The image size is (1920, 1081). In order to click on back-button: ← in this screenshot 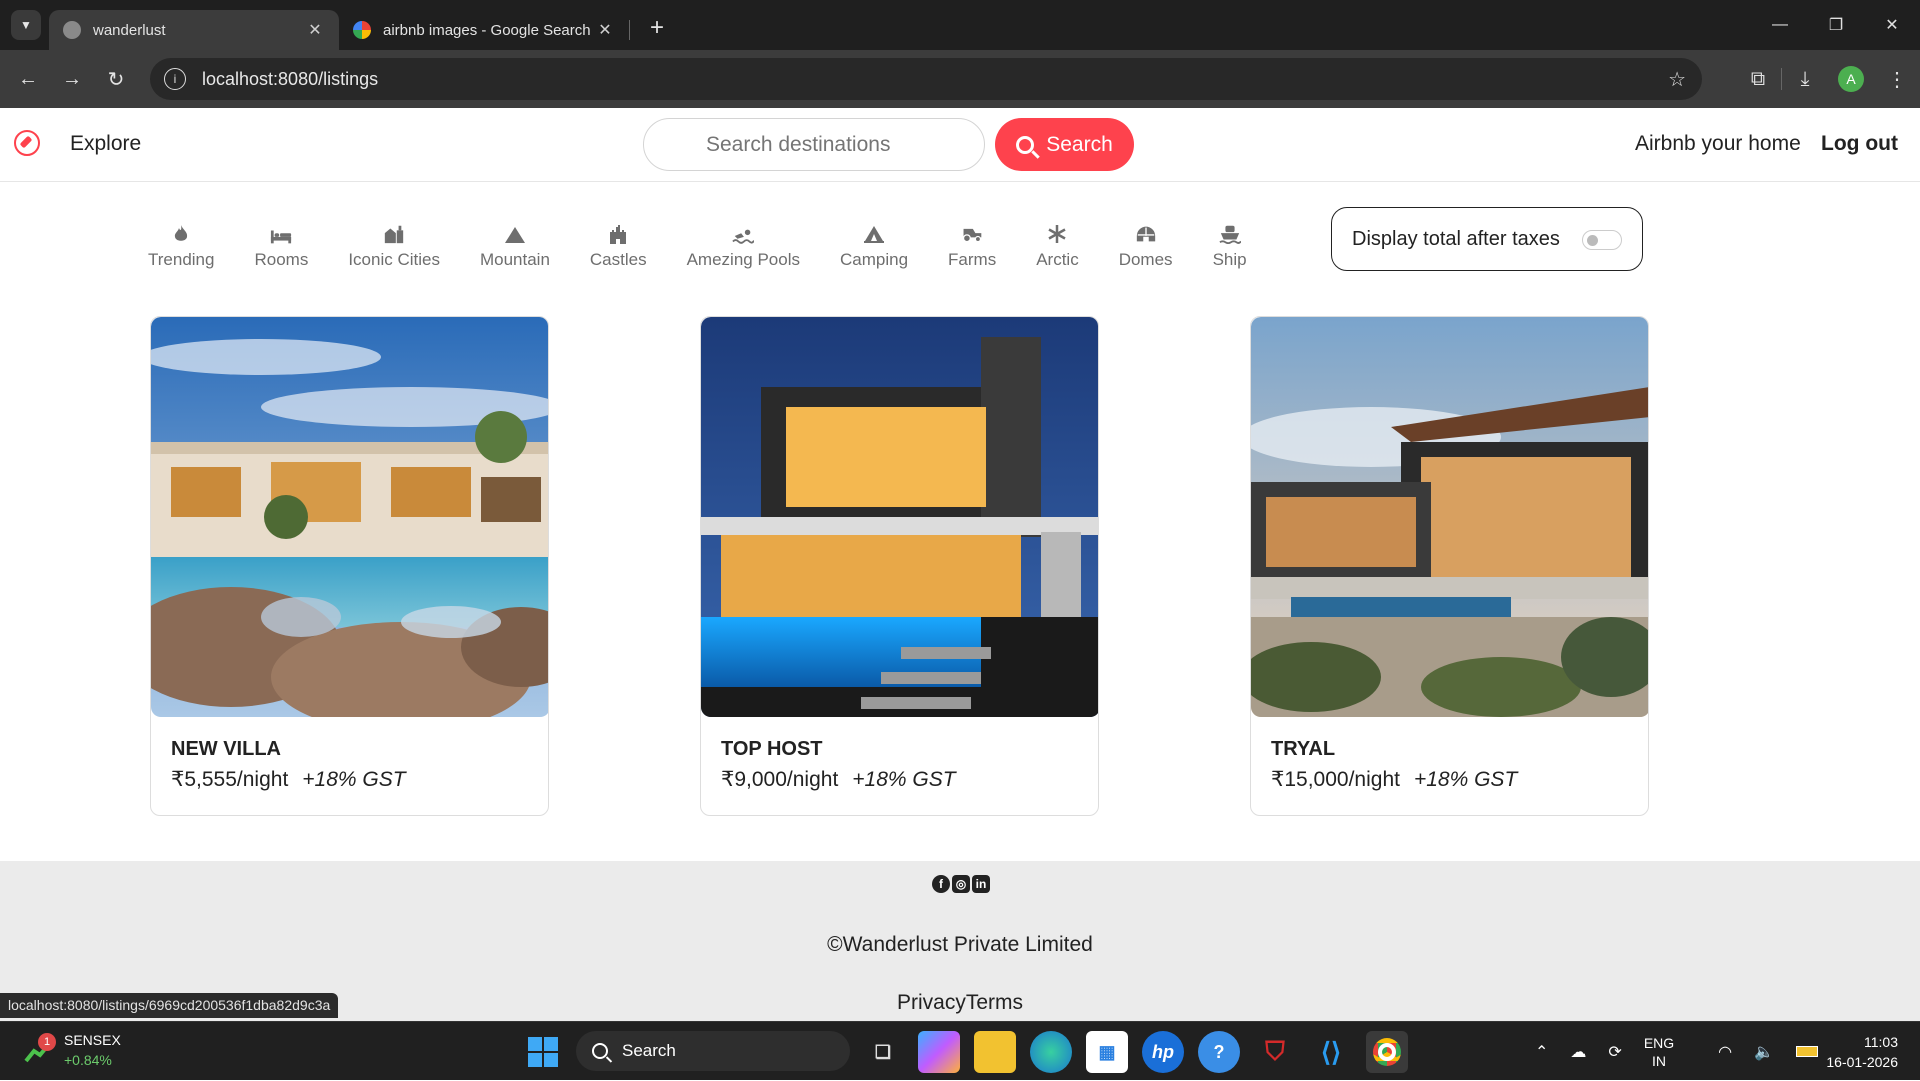, I will do `click(28, 79)`.